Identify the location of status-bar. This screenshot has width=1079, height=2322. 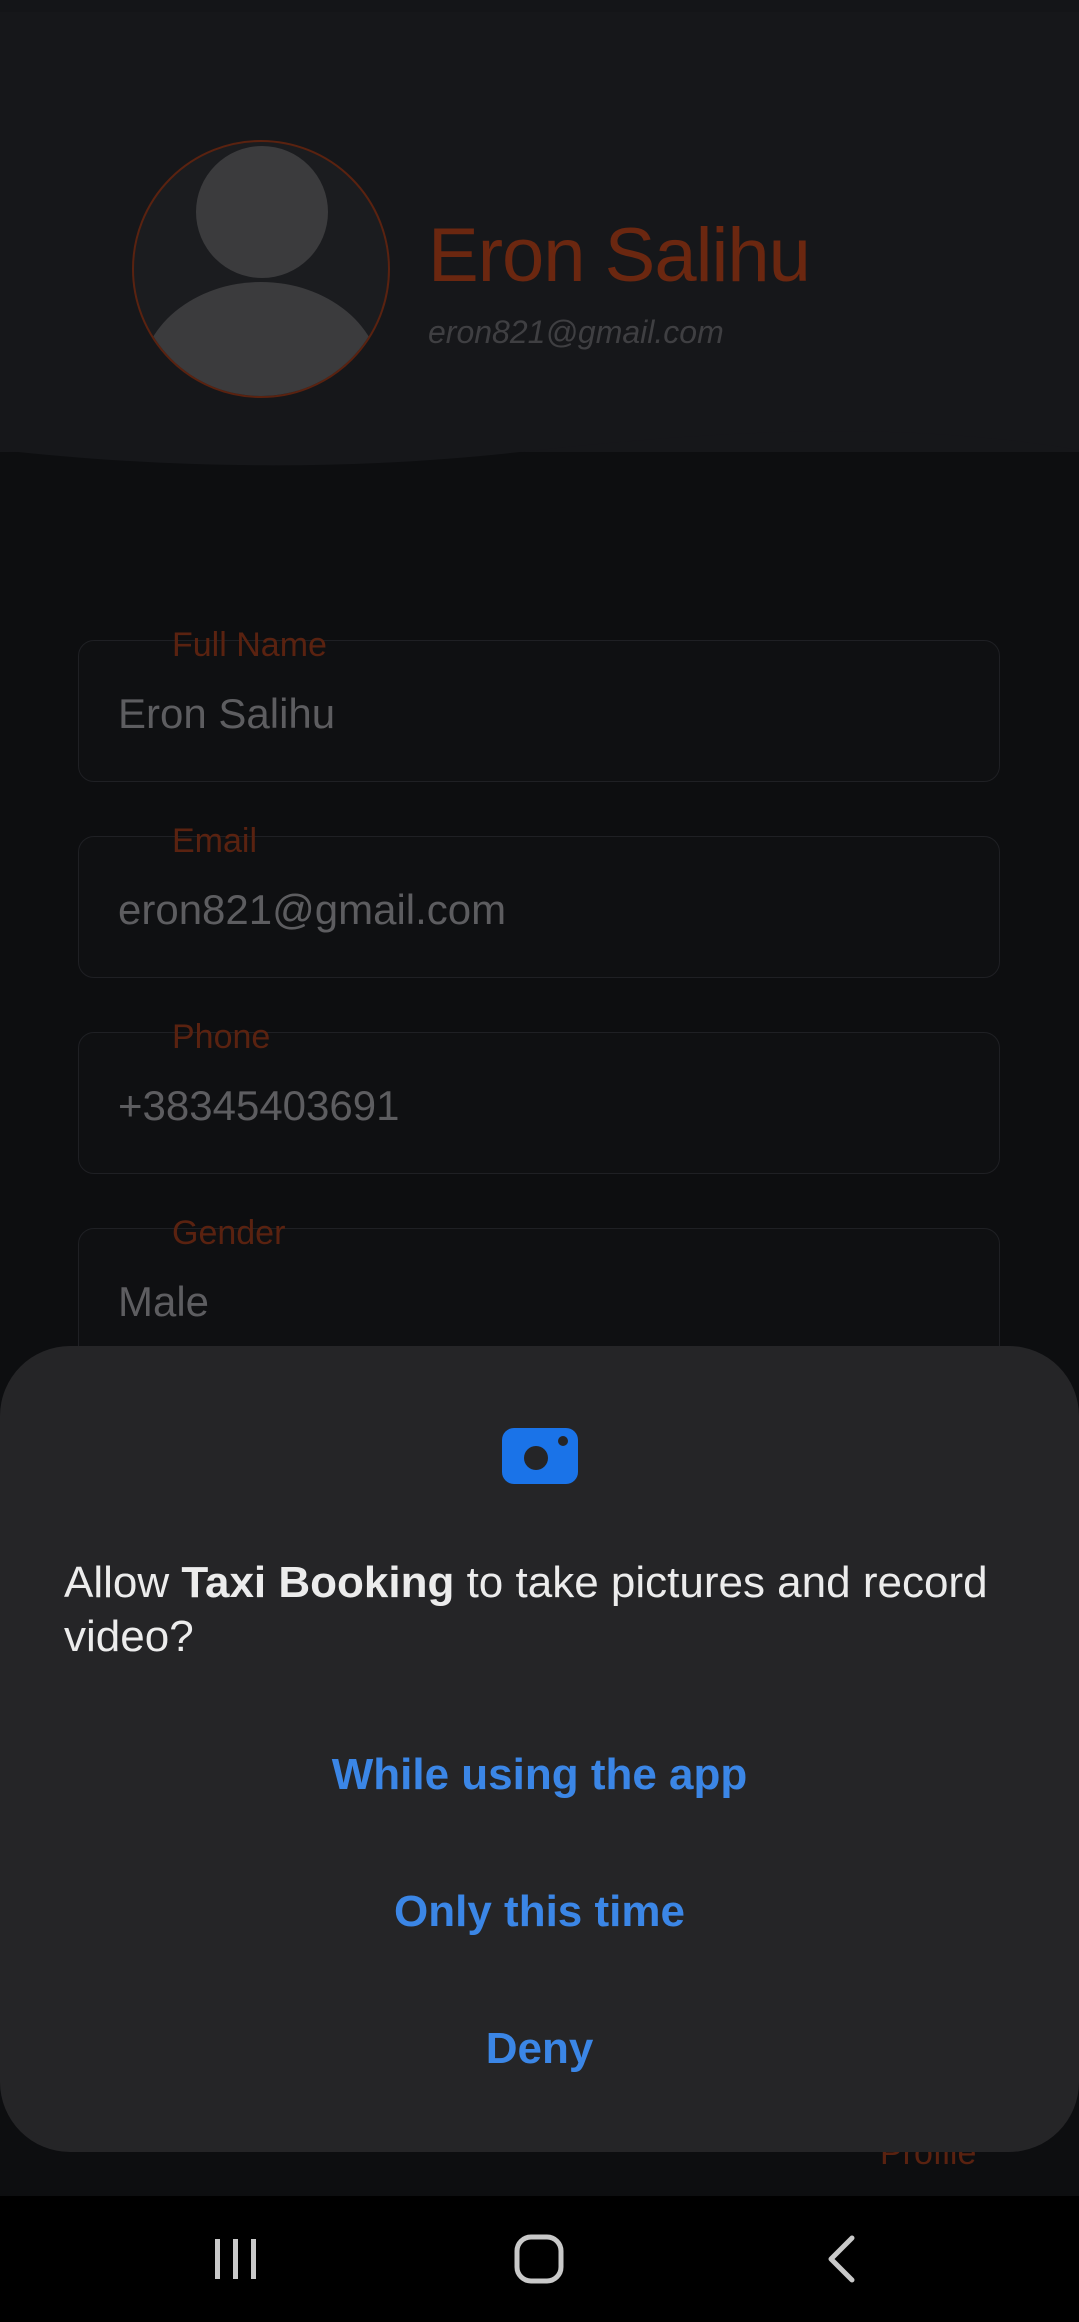
(539, 6).